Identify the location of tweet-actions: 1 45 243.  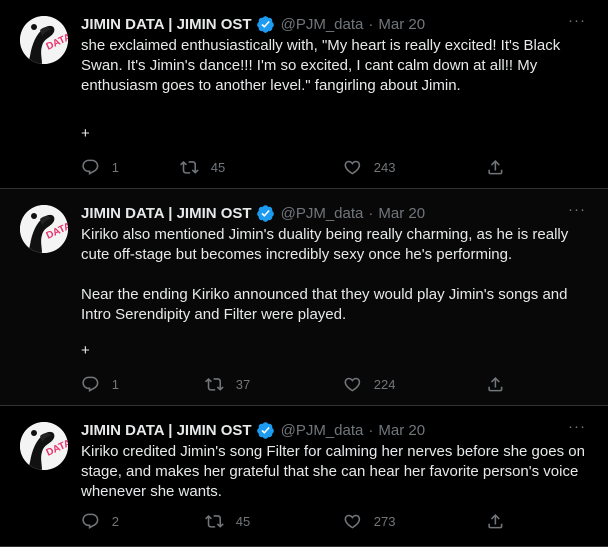
(296, 168).